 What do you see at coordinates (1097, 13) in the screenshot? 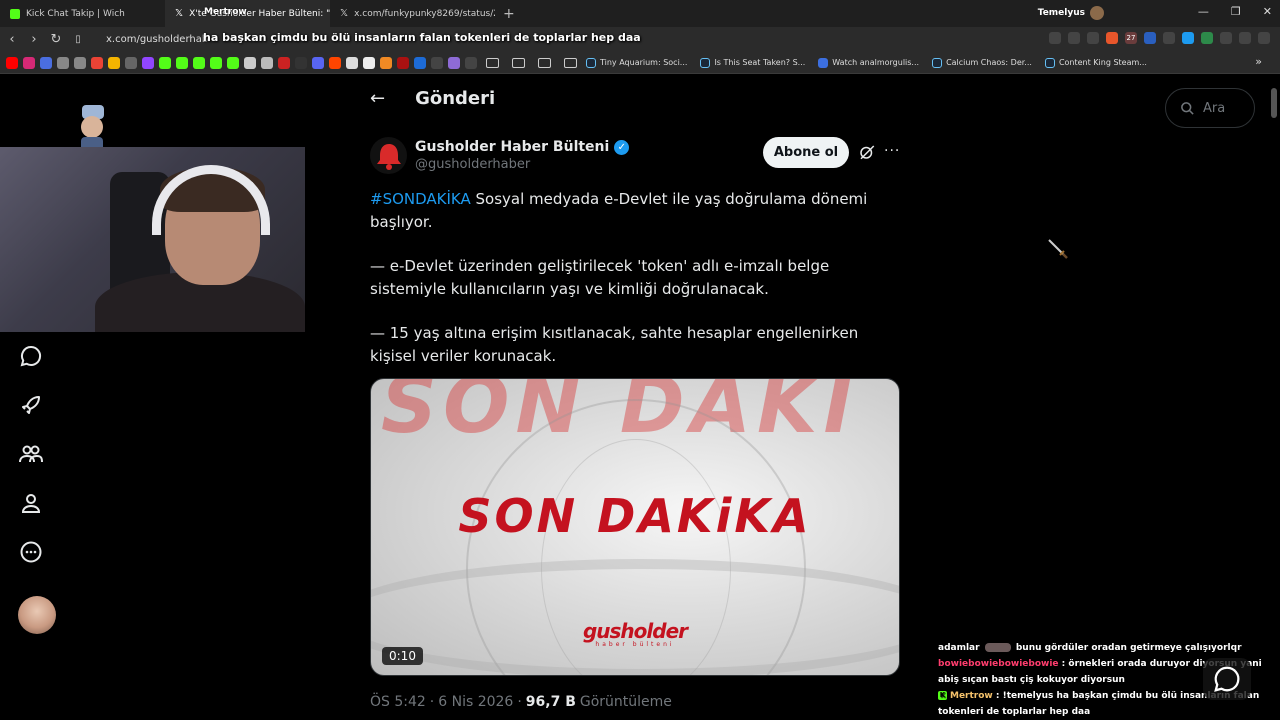
I see `profile-avatar` at bounding box center [1097, 13].